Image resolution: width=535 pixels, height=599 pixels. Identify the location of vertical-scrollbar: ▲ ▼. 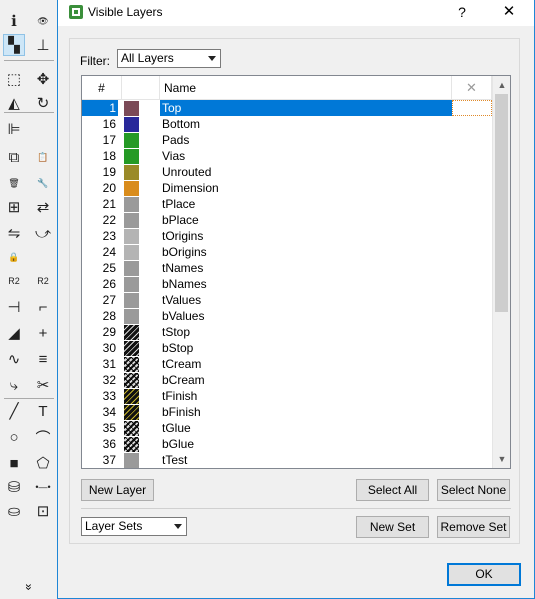
(501, 272).